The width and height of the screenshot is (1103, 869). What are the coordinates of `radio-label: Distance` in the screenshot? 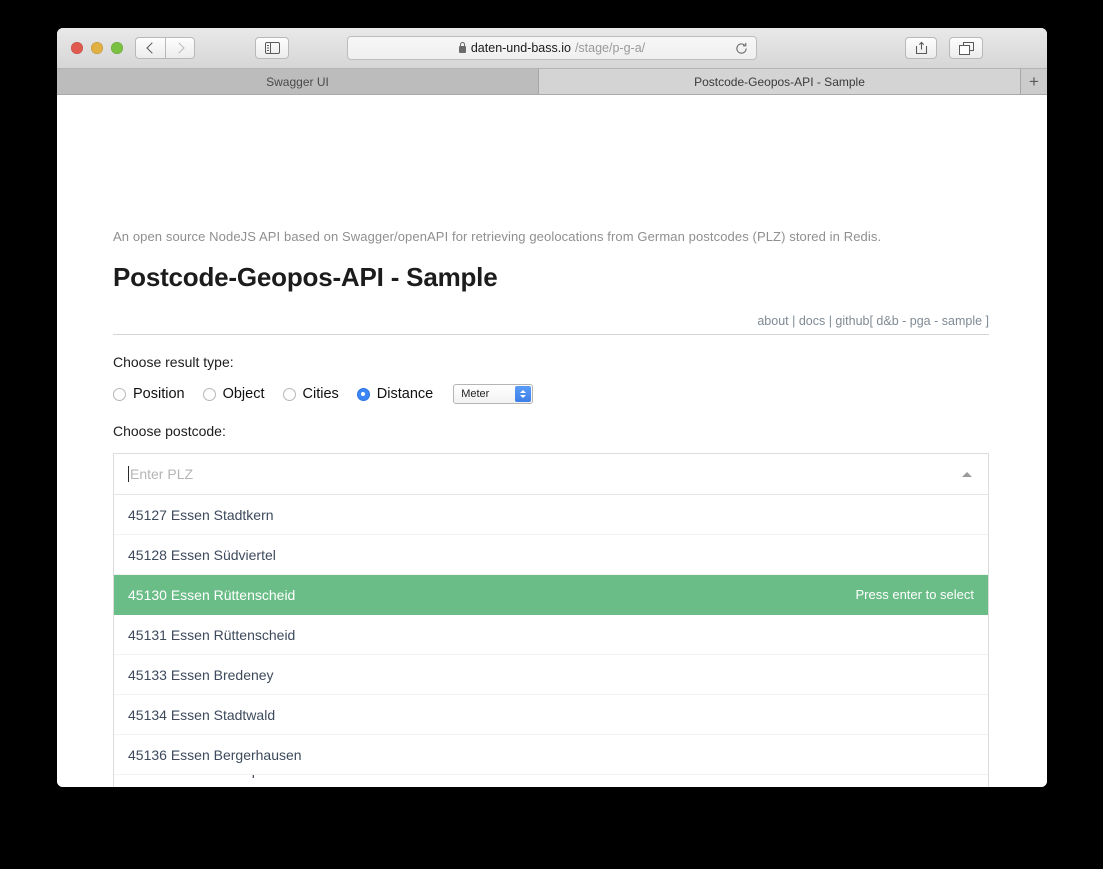 It's located at (405, 394).